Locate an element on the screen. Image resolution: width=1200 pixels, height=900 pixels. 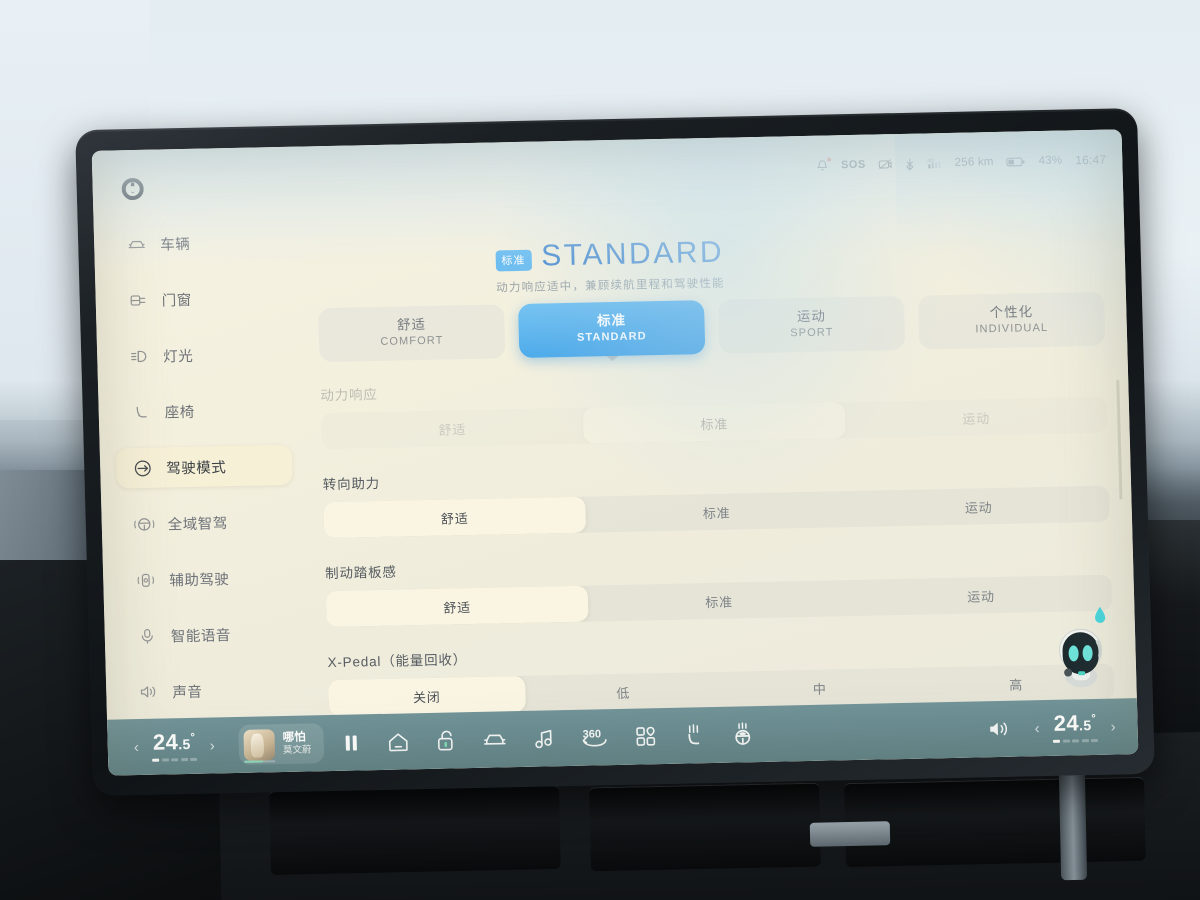
setting-group-steering-assist: 转向助力 舒适 标准 运动 is located at coordinates (716, 498).